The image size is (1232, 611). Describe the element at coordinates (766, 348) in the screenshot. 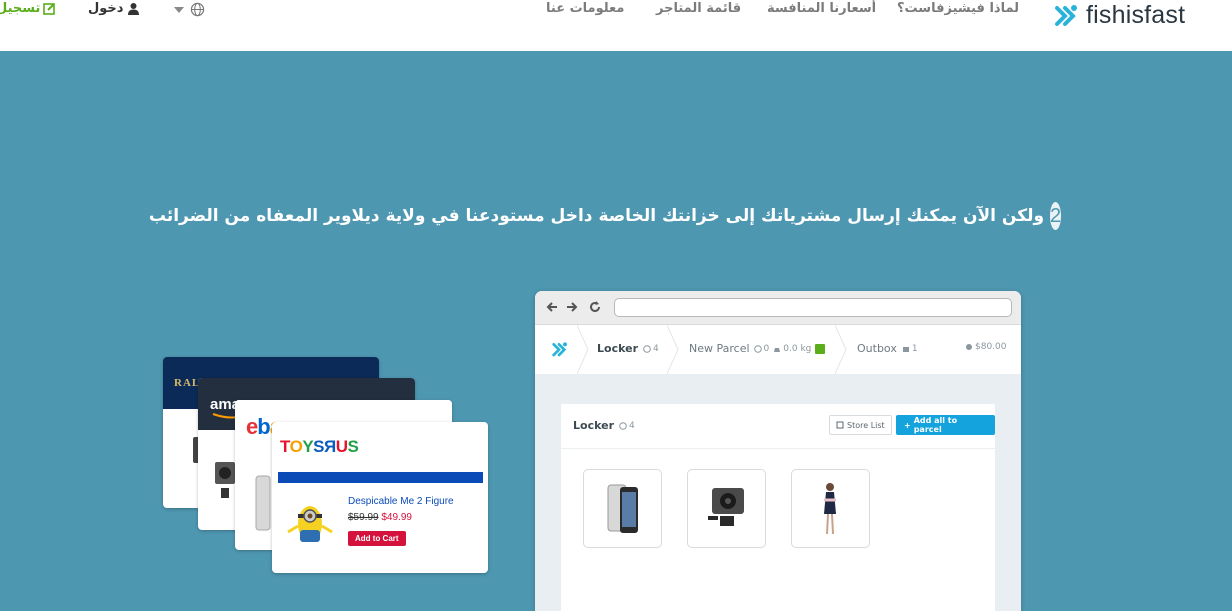

I see `new-parcel-count: 0` at that location.